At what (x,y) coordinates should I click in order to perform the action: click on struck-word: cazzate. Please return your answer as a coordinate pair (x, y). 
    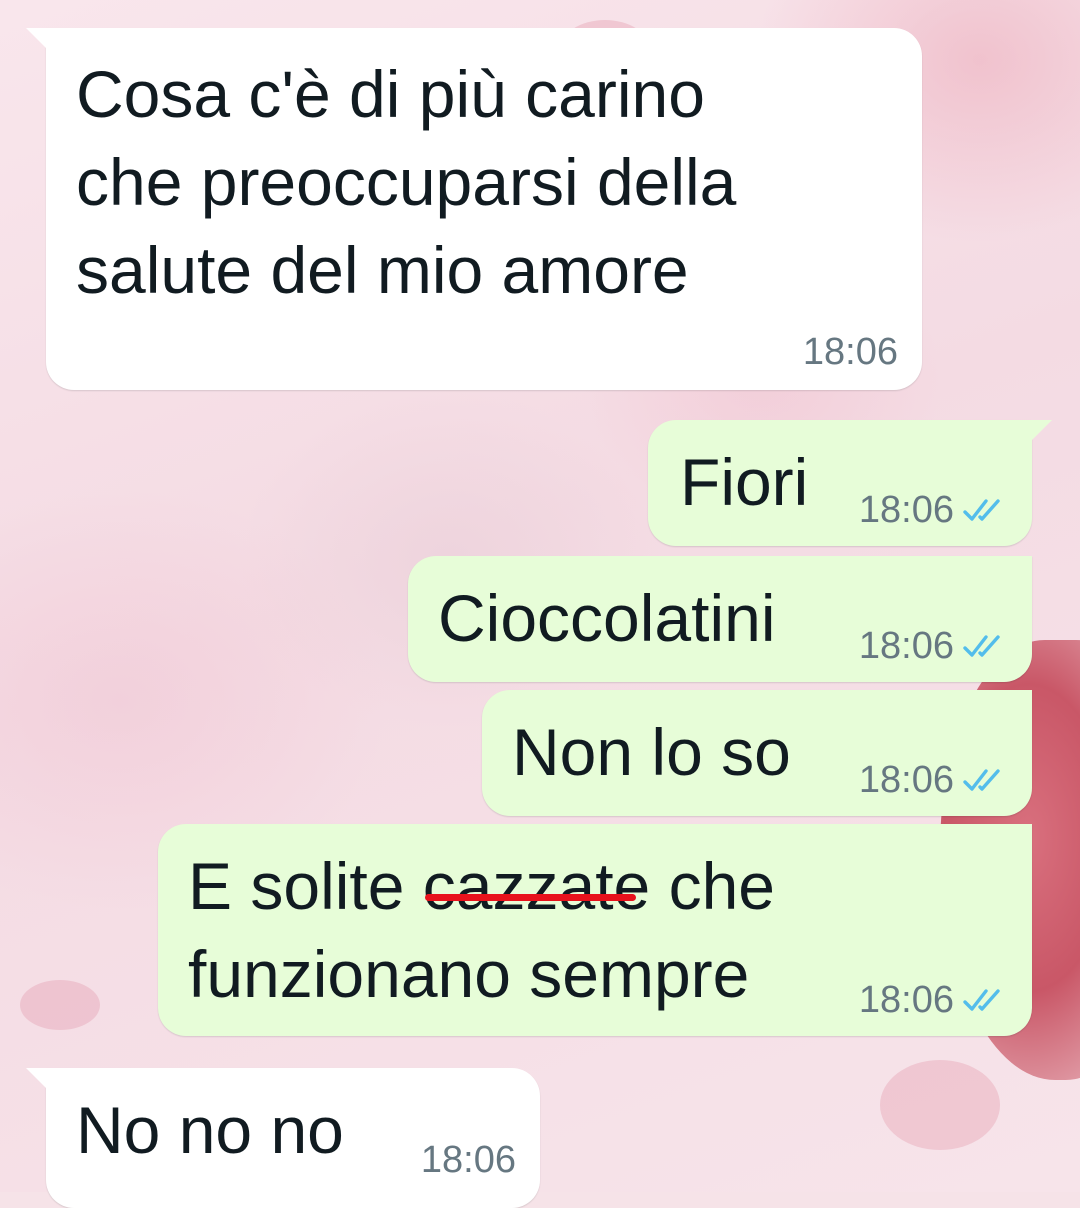
    Looking at the image, I should click on (536, 886).